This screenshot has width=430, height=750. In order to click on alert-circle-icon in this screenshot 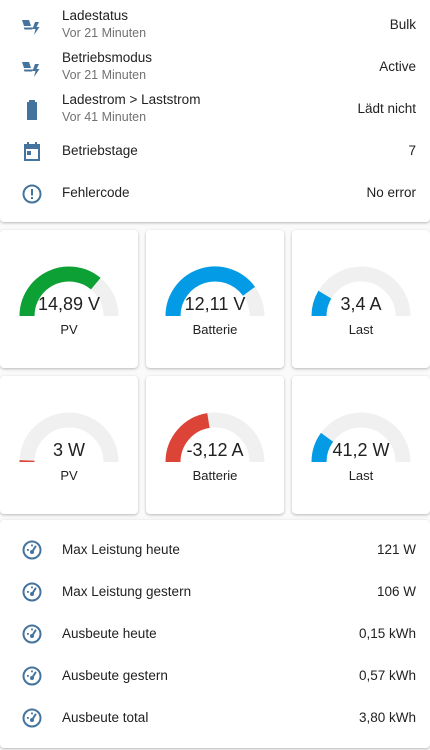, I will do `click(32, 194)`.